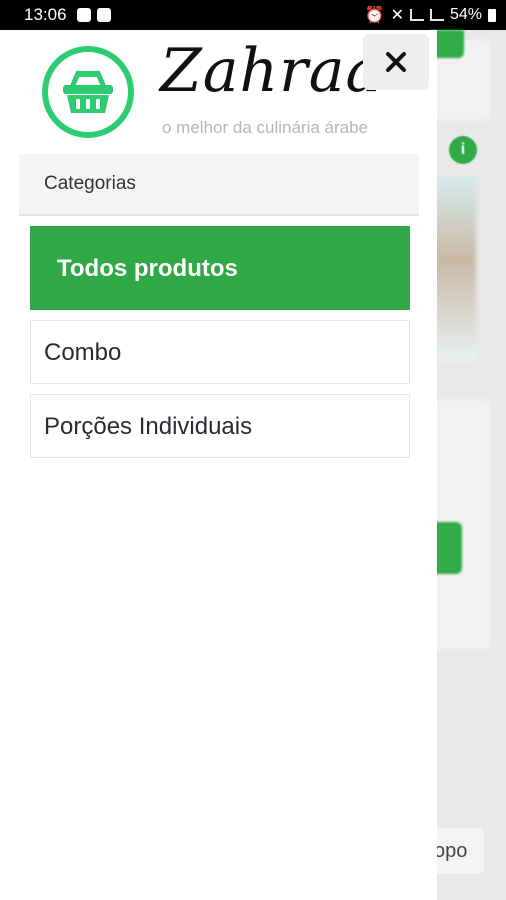 The width and height of the screenshot is (506, 900). Describe the element at coordinates (220, 268) in the screenshot. I see `menu-item-todos-produtos: Todos produtos` at that location.